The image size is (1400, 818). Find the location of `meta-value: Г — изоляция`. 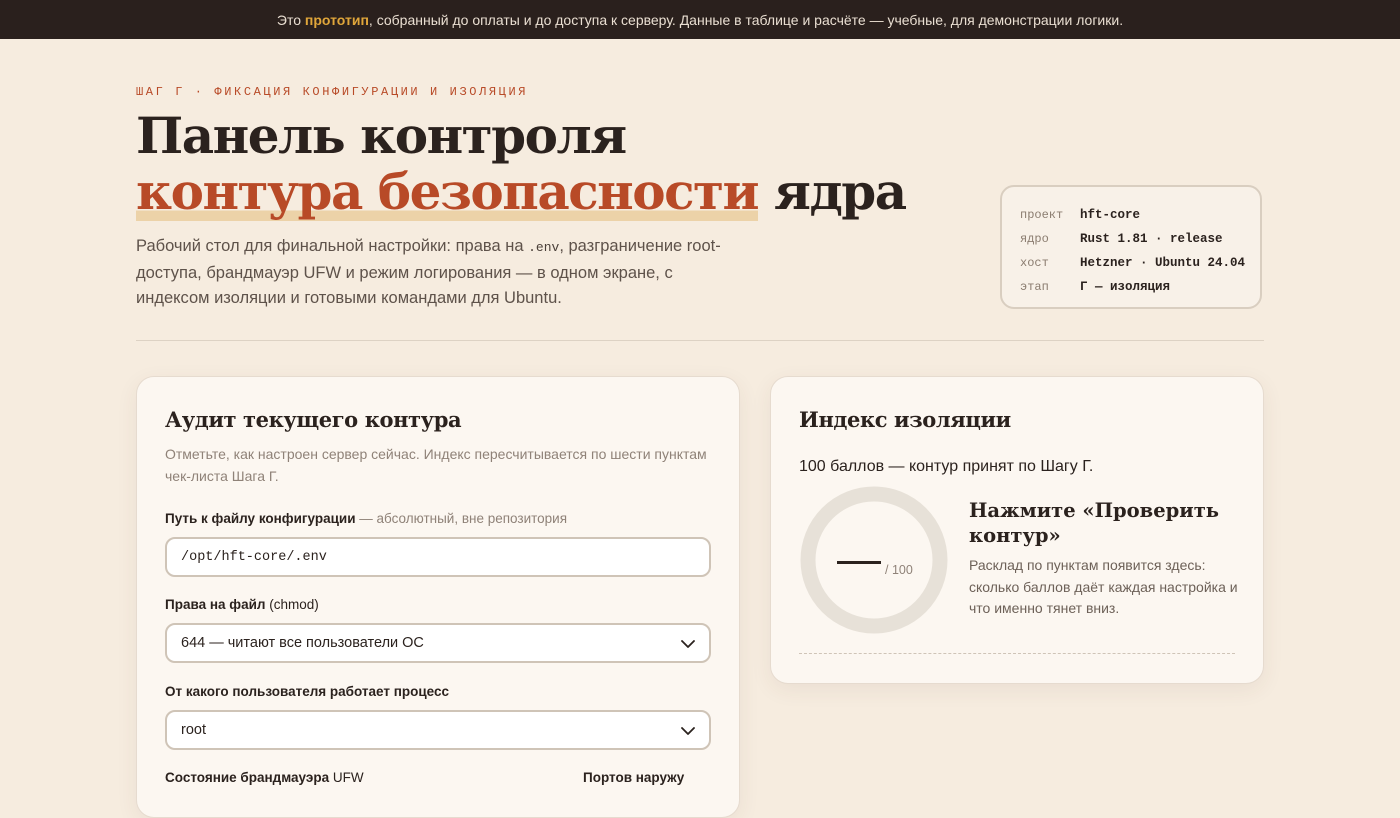

meta-value: Г — изоляция is located at coordinates (1125, 287).